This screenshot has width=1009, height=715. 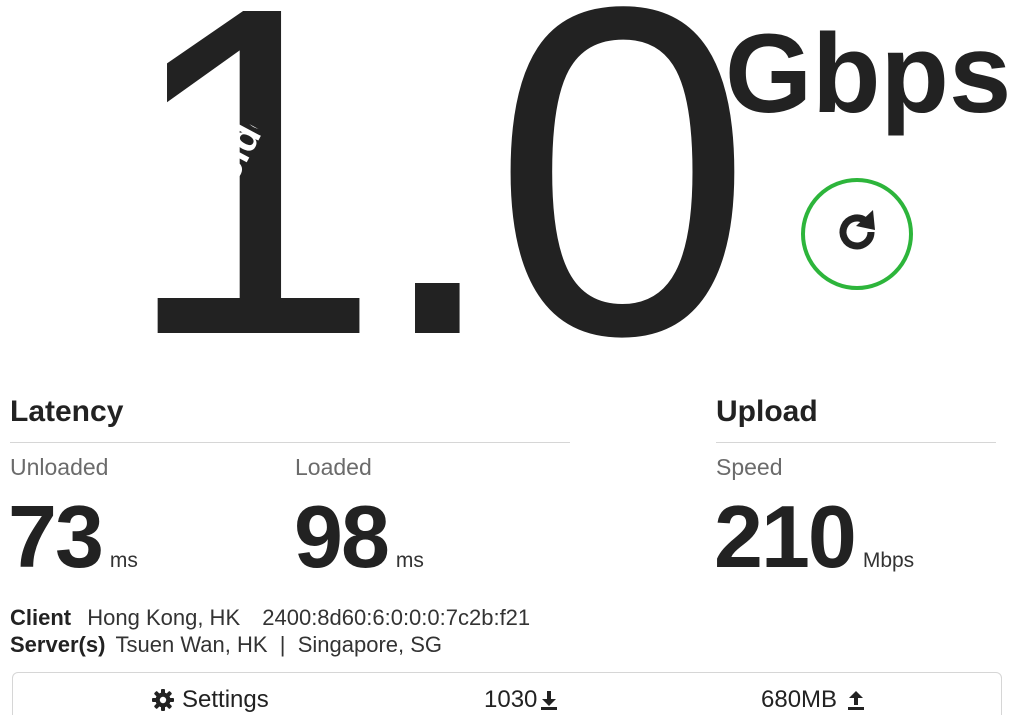 I want to click on upload-speed-label: Speed, so click(x=749, y=467).